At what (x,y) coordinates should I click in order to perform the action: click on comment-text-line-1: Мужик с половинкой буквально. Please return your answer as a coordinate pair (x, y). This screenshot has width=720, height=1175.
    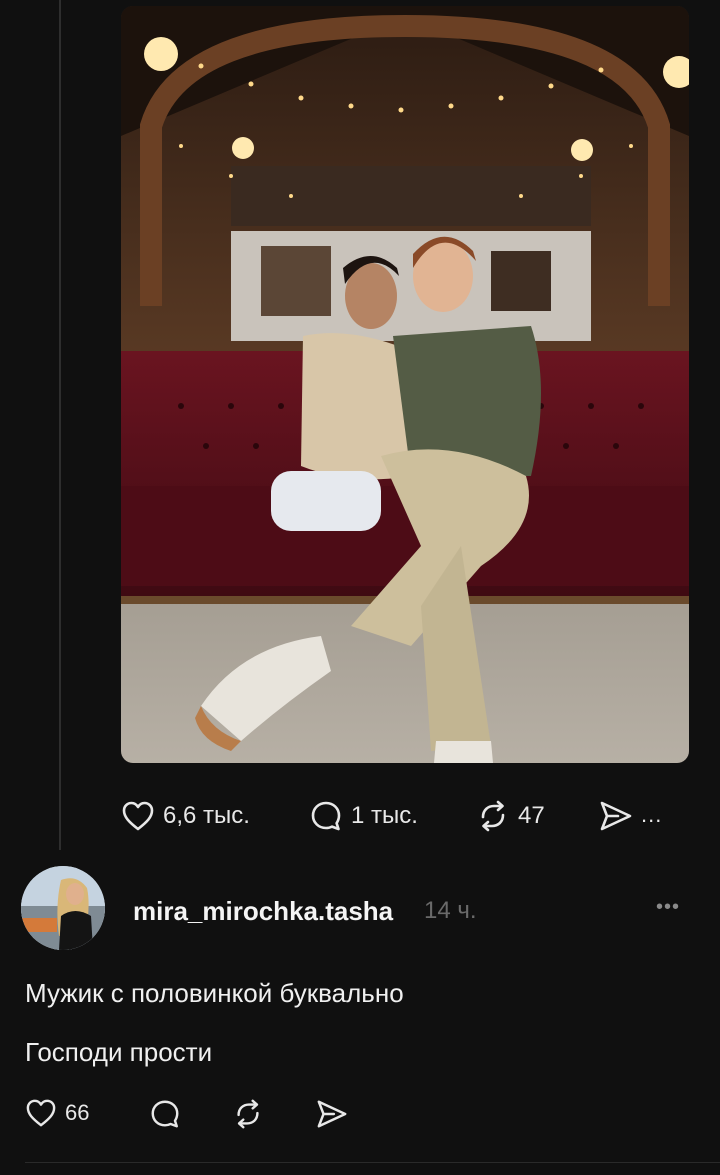
    Looking at the image, I should click on (214, 993).